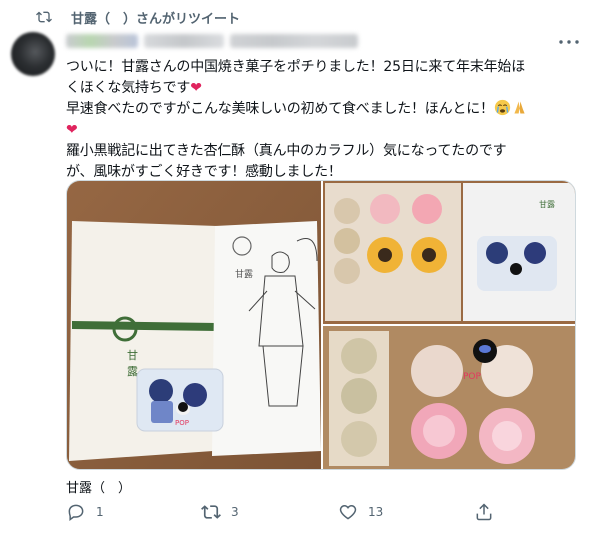 The height and width of the screenshot is (534, 593). I want to click on reply-icon, so click(76, 512).